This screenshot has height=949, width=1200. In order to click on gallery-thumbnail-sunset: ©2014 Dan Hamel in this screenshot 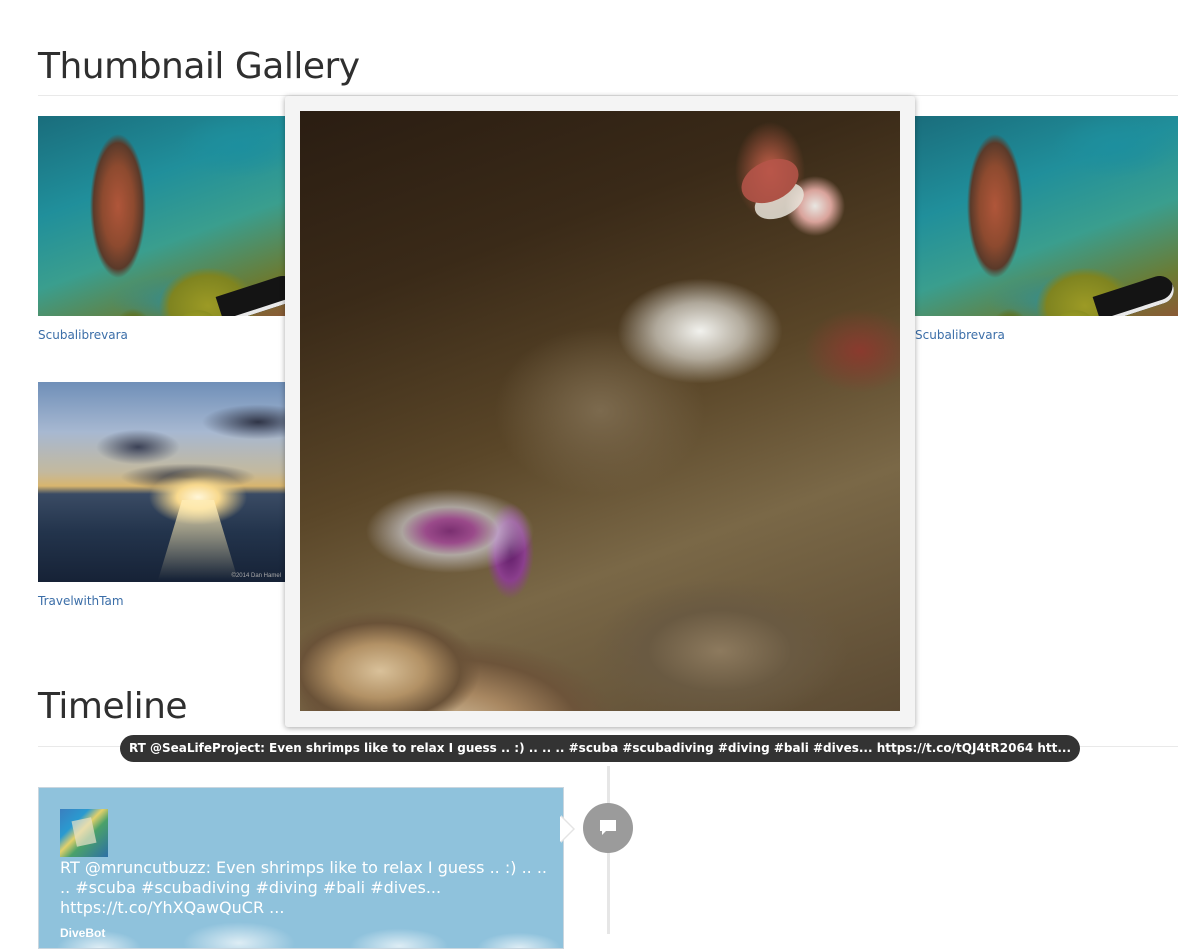, I will do `click(161, 482)`.